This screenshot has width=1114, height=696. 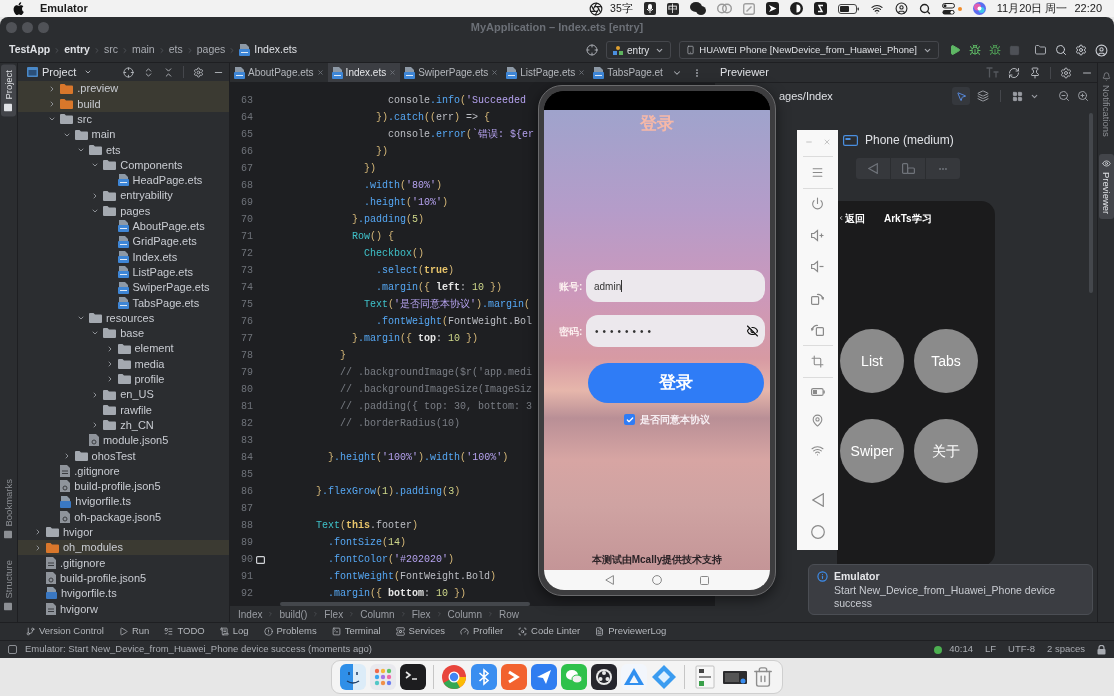 I want to click on cursor-position: 40:14, so click(x=961, y=649).